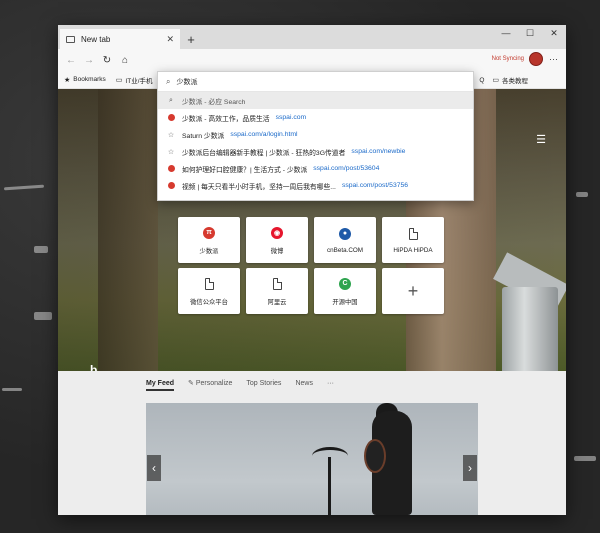 This screenshot has width=600, height=533. I want to click on suggestion-item: ☆ Saturn 少数派 sspai.com/a/login.html, so click(315, 134).